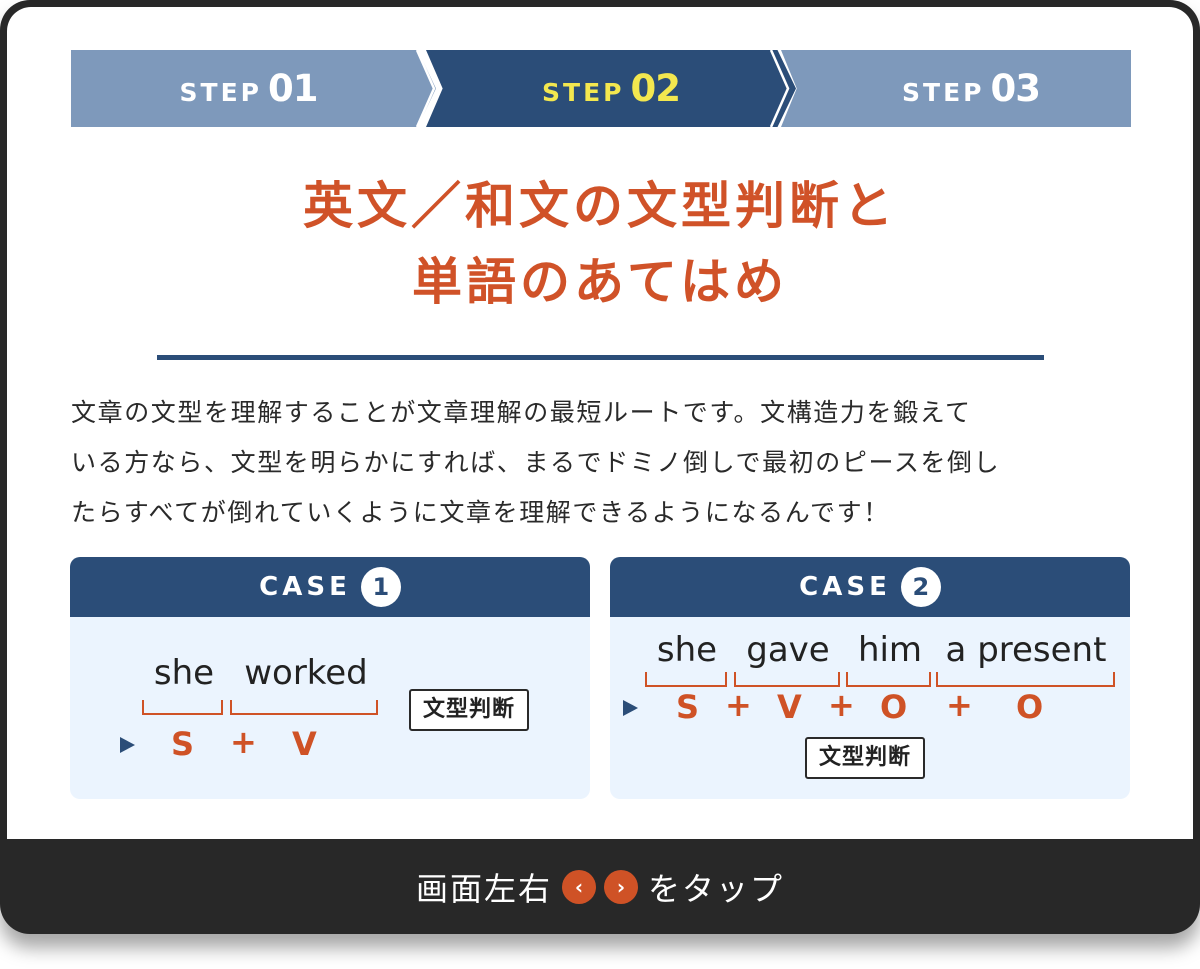  I want to click on case-header: CASE 2, so click(870, 587).